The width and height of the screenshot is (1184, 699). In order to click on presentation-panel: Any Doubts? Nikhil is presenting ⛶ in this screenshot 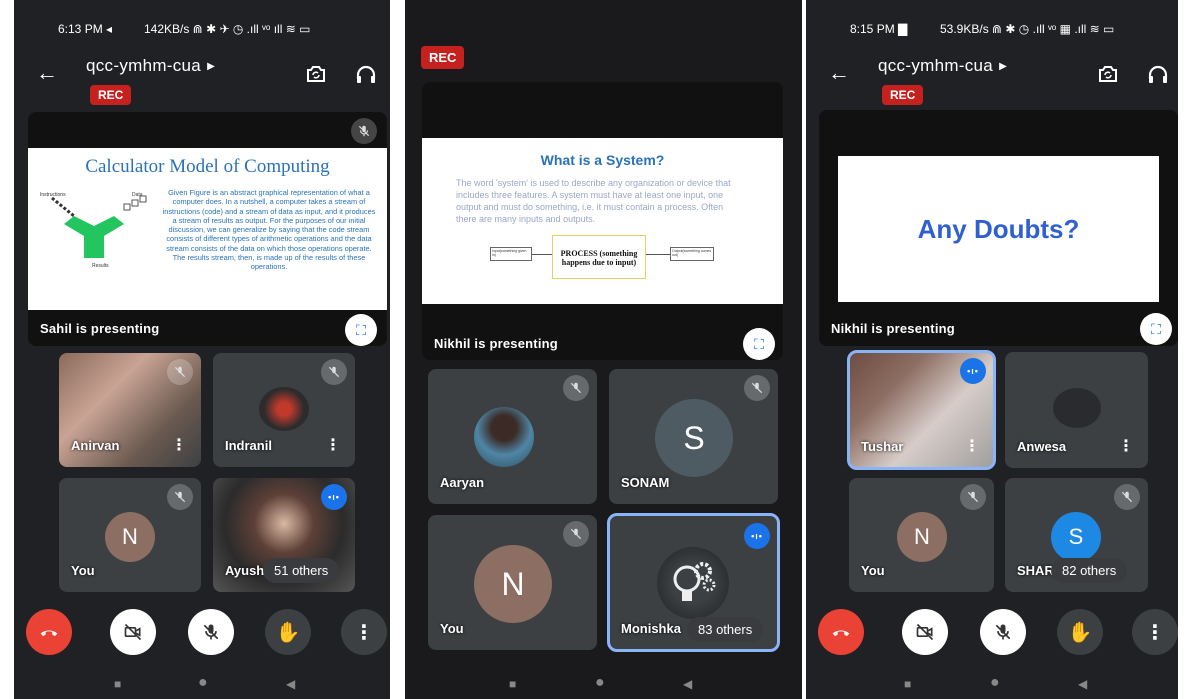, I will do `click(998, 228)`.